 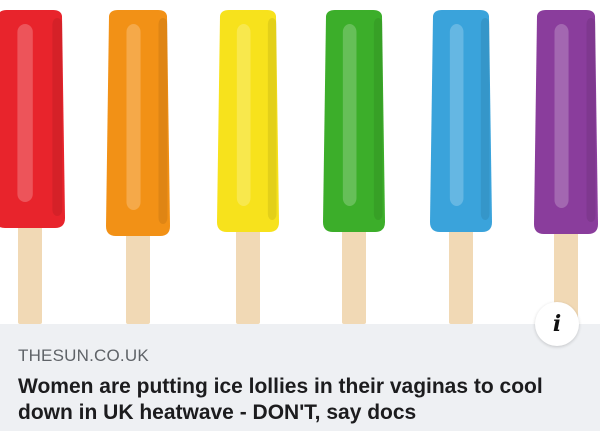 I want to click on lolly-highlight-green, so click(x=349, y=115).